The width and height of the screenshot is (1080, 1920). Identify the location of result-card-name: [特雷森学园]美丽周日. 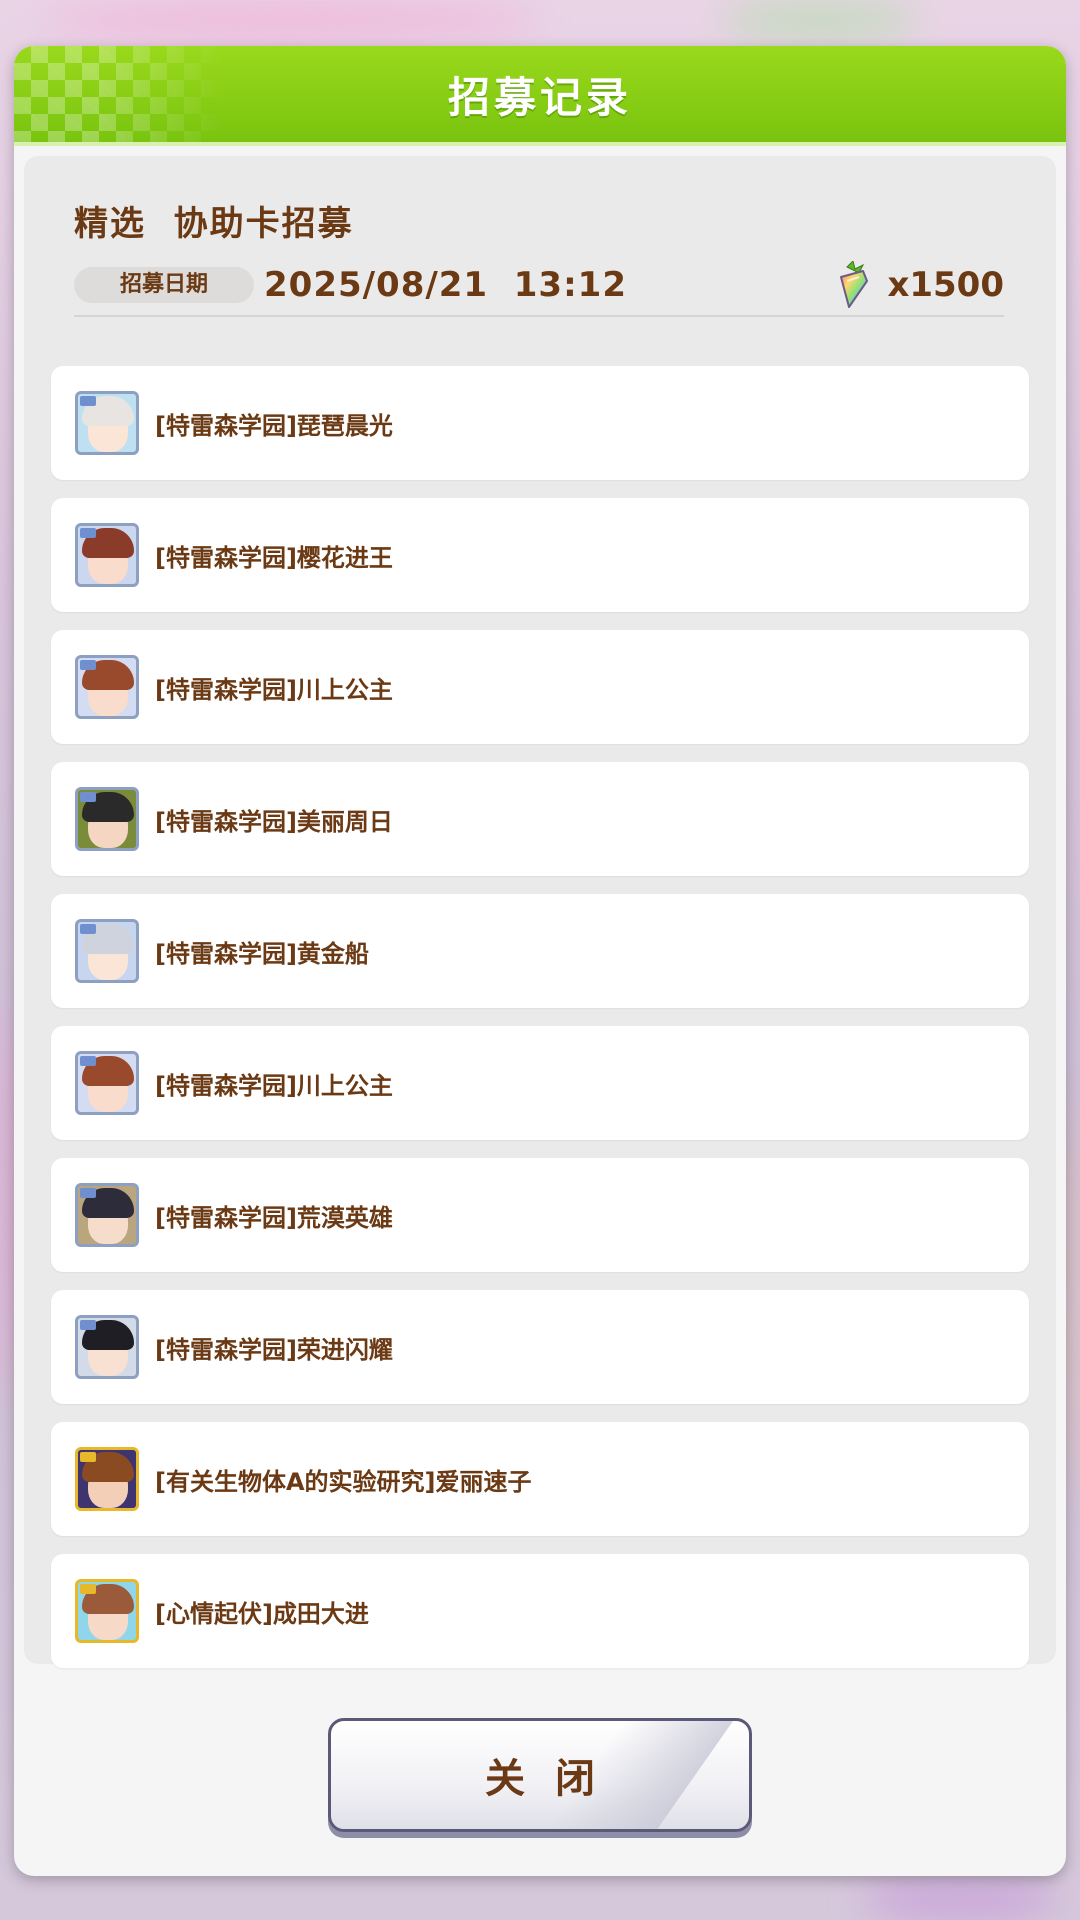
(274, 821).